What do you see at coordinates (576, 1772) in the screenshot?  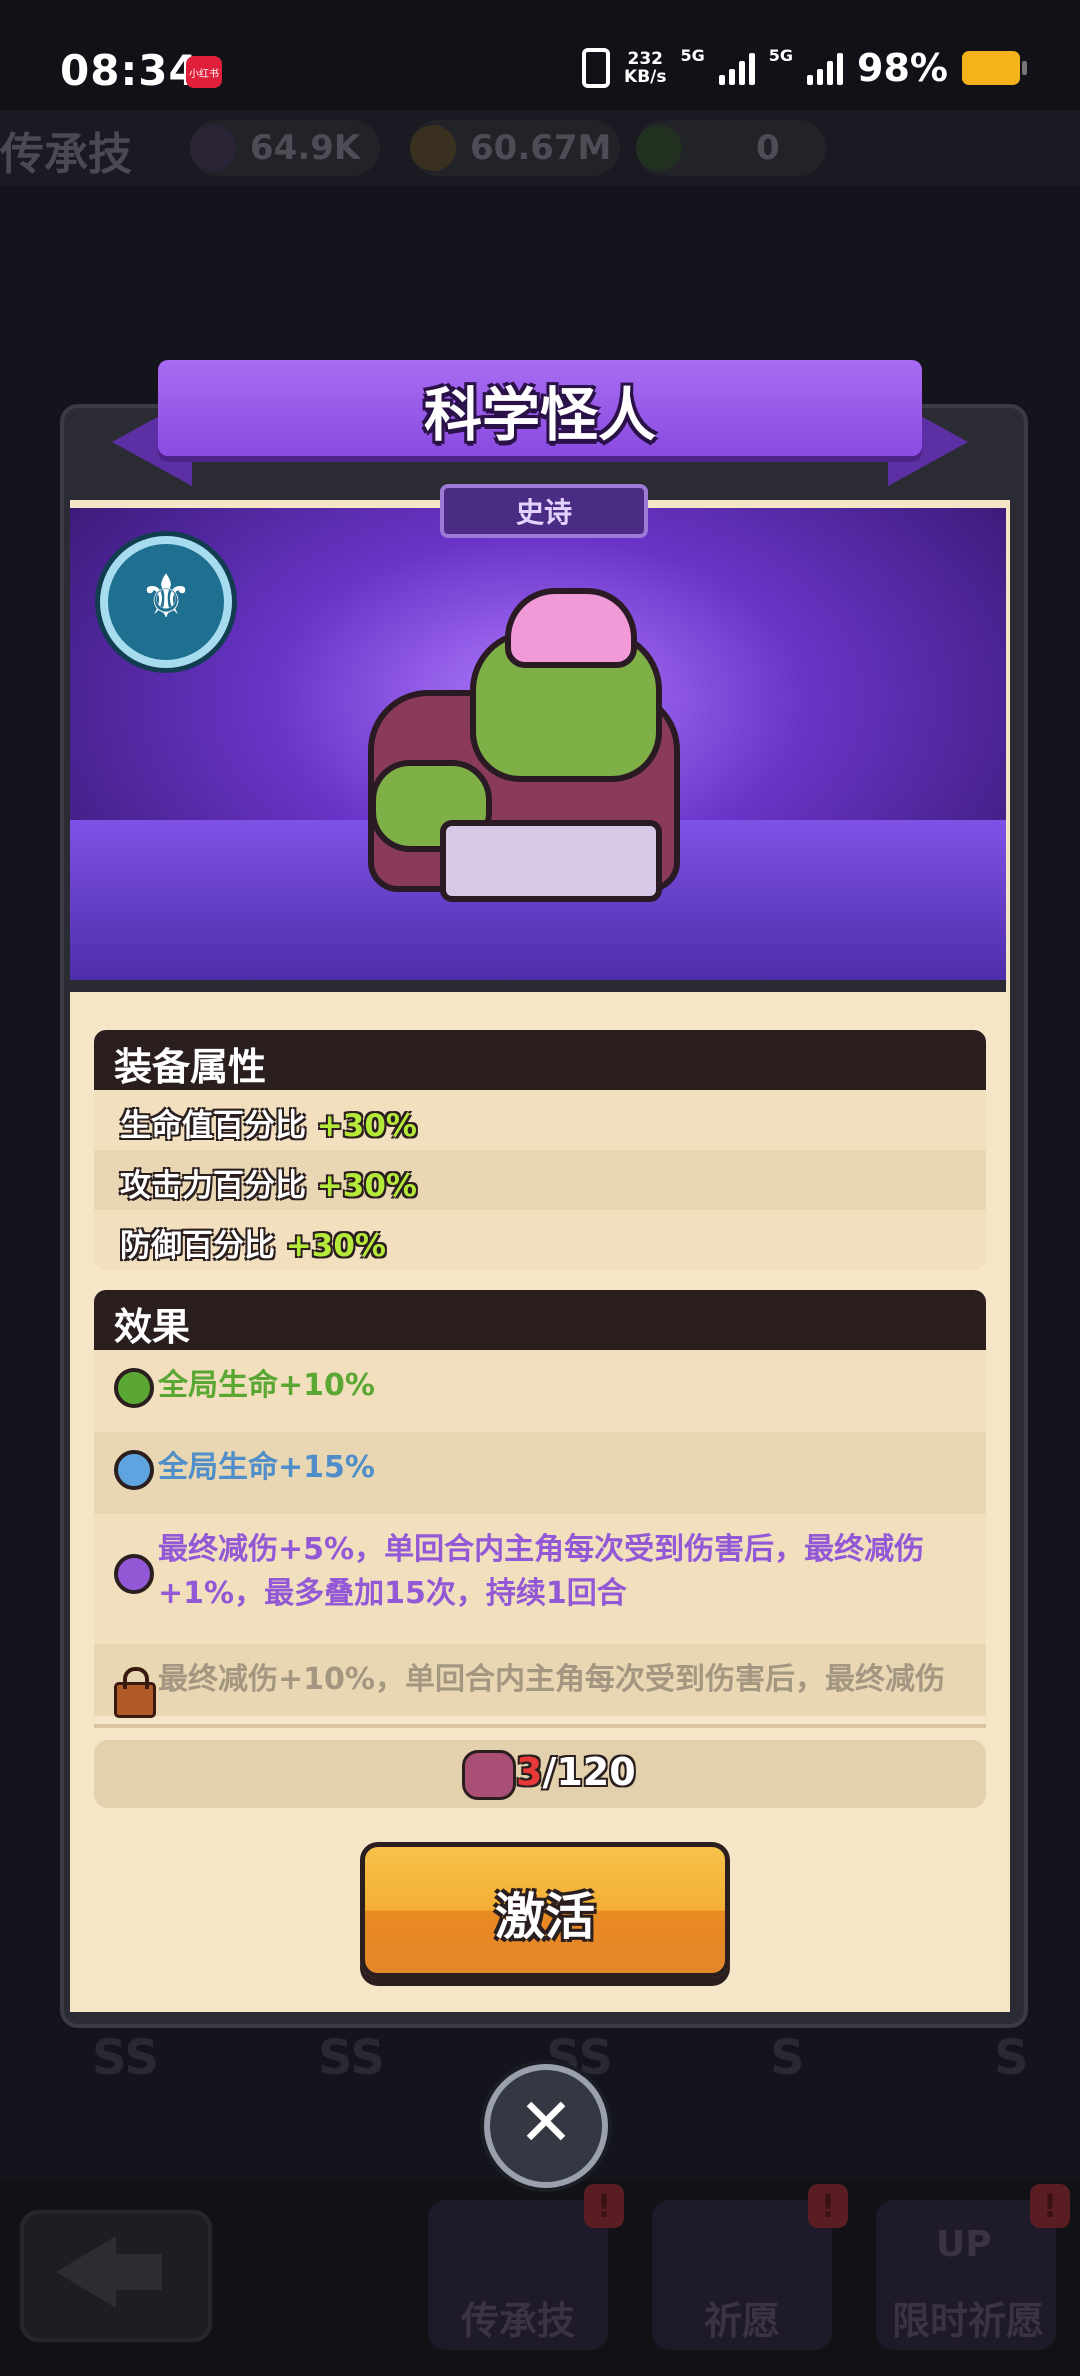 I see `shard-count: 3/120` at bounding box center [576, 1772].